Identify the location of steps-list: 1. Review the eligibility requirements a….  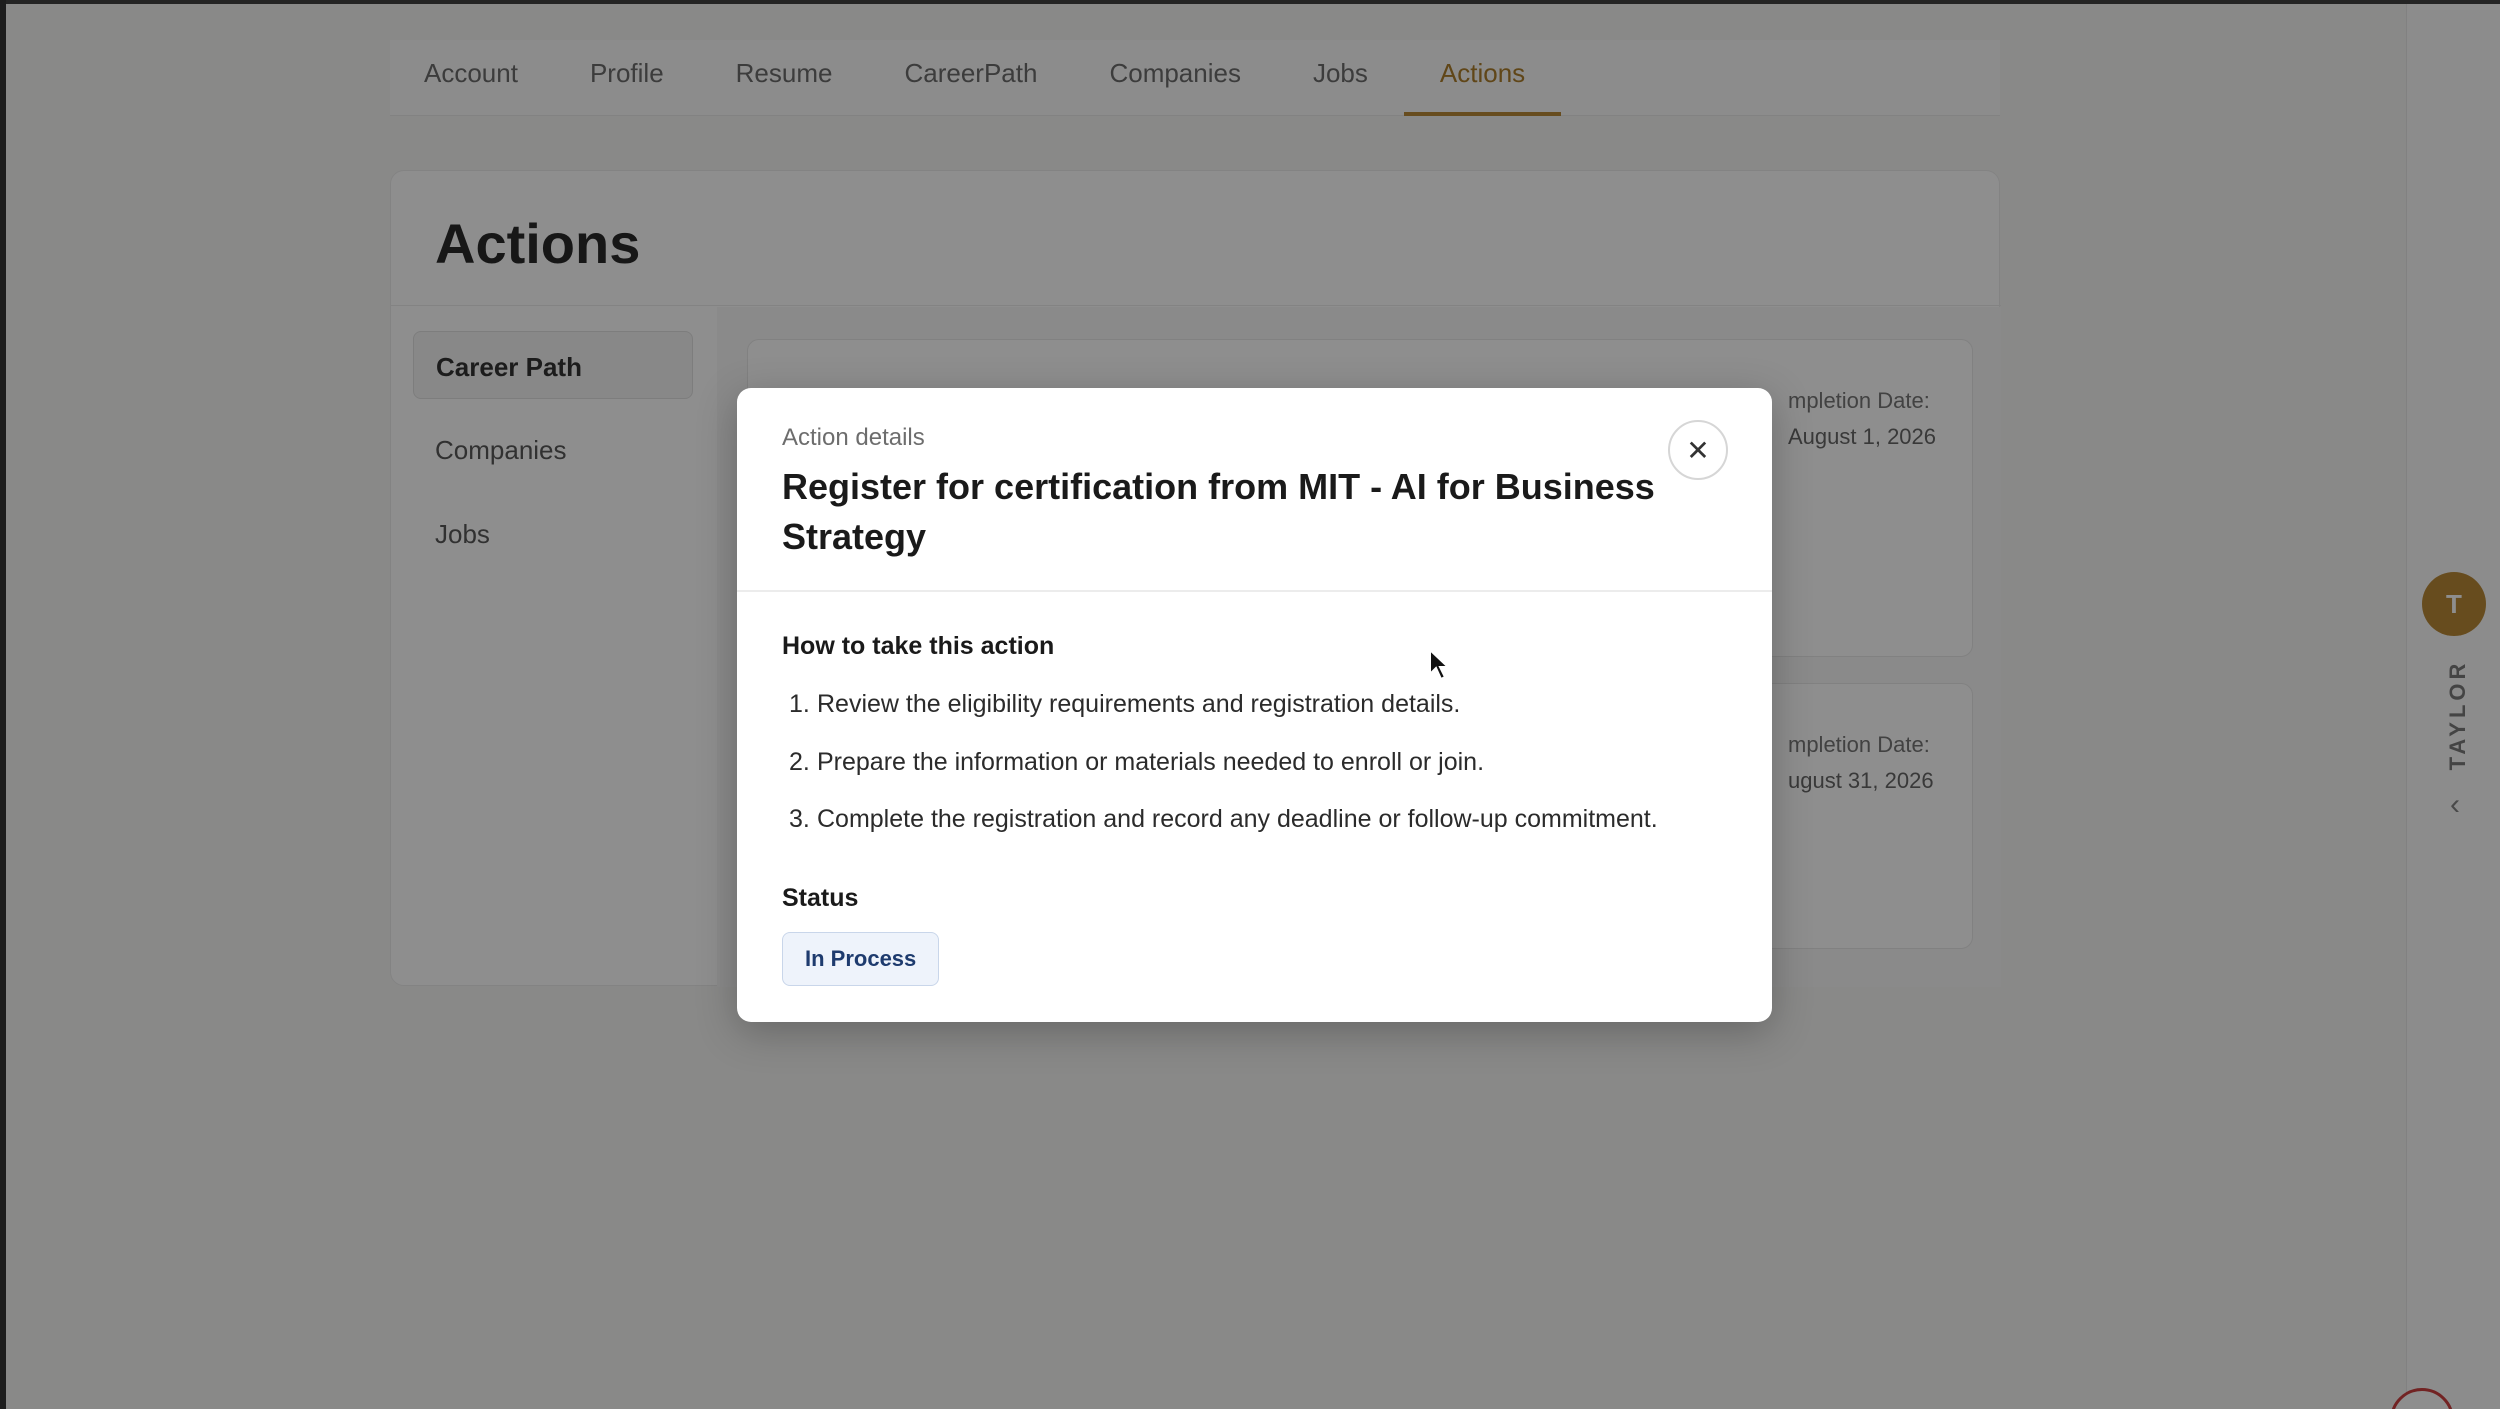
(1269, 776).